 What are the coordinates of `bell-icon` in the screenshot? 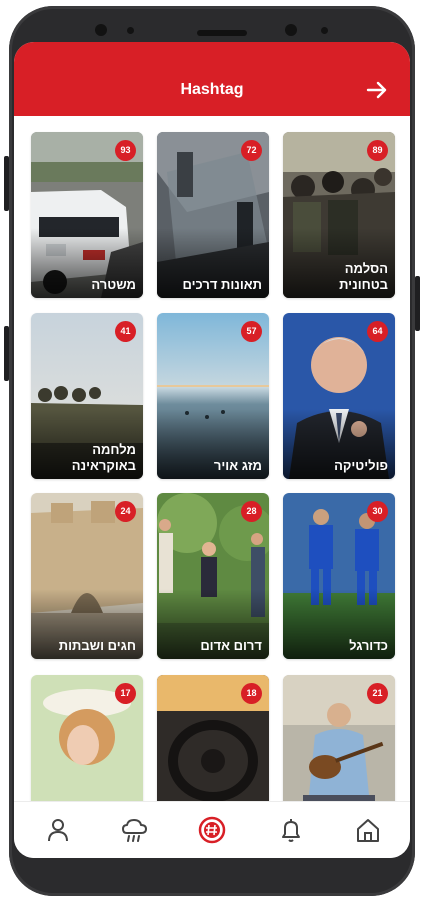 It's located at (291, 830).